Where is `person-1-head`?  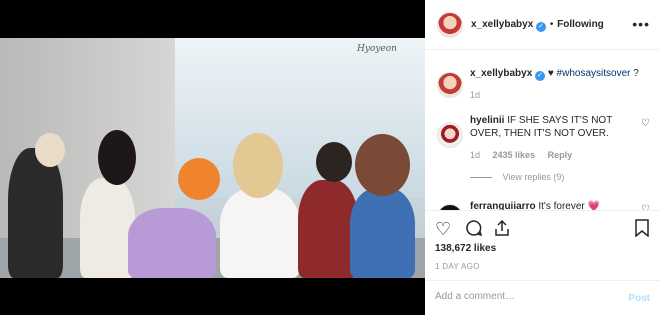
person-1-head is located at coordinates (50, 150).